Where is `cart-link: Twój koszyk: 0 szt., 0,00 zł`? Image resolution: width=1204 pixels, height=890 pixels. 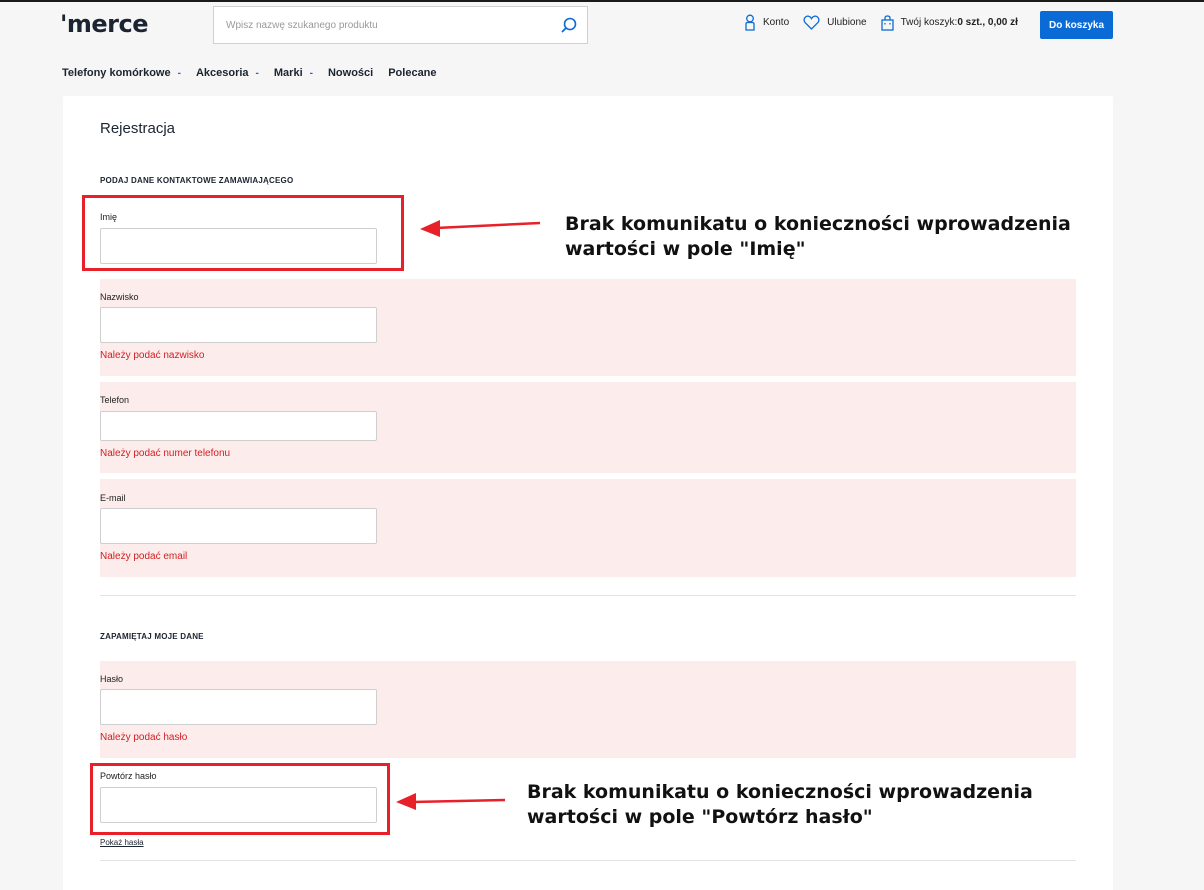
cart-link: Twój koszyk: 0 szt., 0,00 zł is located at coordinates (949, 22).